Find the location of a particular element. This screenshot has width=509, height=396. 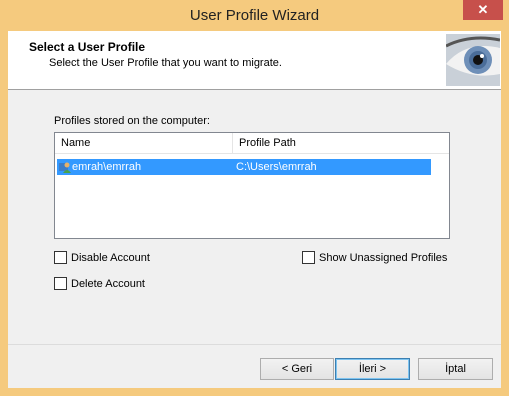

close-button: ✕ is located at coordinates (483, 10).